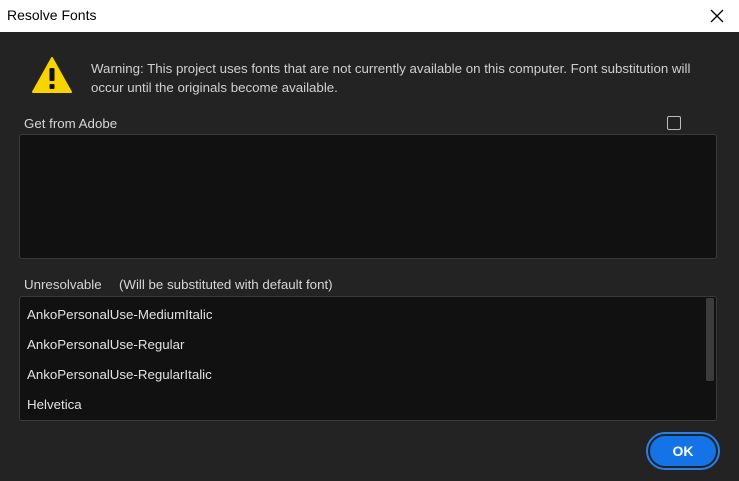 This screenshot has width=739, height=481. What do you see at coordinates (120, 314) in the screenshot?
I see `list-item: AnkoPersonalUse-MediumItalic` at bounding box center [120, 314].